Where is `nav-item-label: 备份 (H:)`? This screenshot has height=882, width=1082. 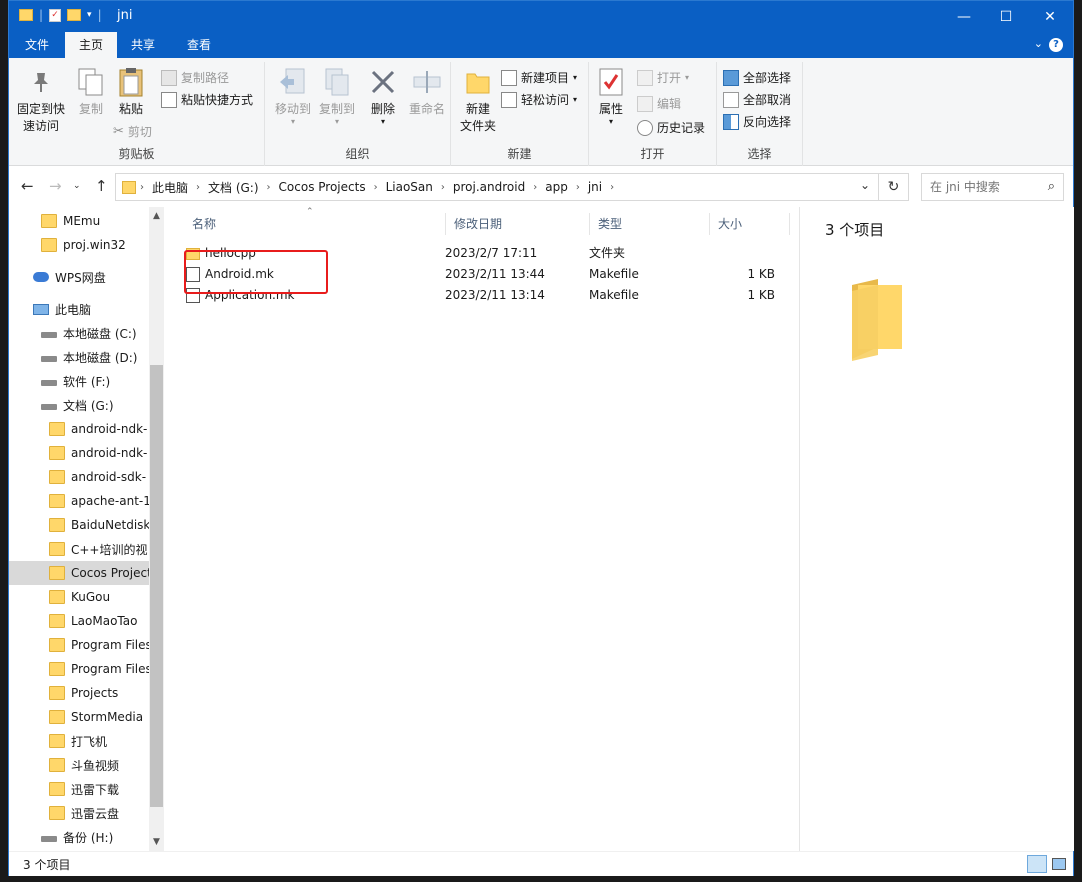
nav-item-label: 备份 (H:) is located at coordinates (88, 837).